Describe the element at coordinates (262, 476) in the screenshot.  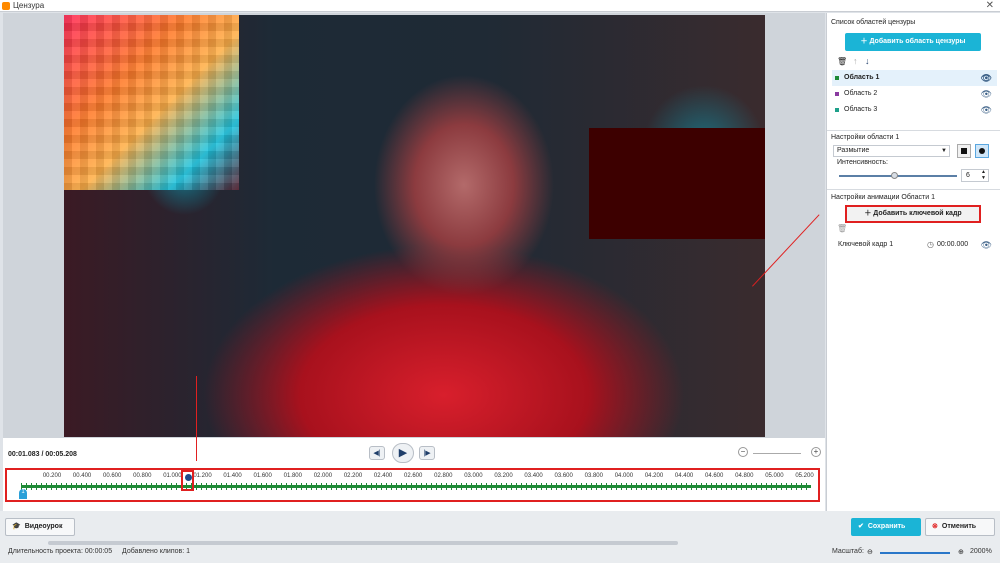
I see `timeline-tick-label: 01.600` at that location.